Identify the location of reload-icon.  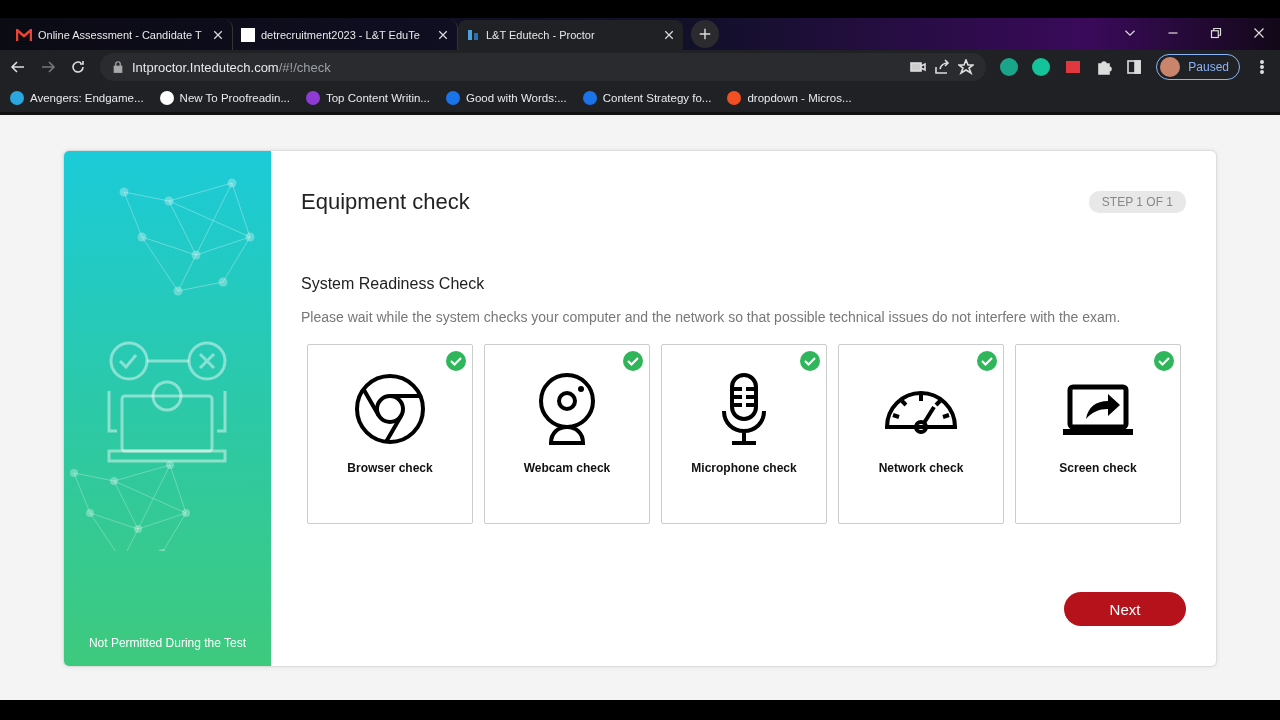
(78, 67).